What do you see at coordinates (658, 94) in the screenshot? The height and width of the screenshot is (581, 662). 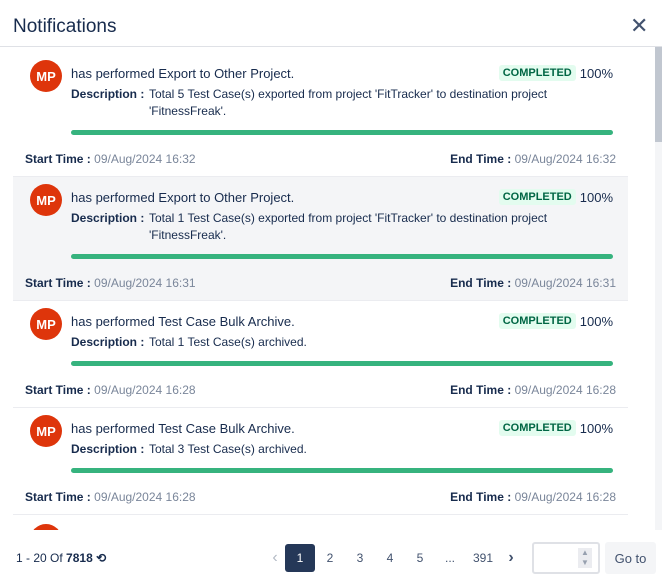 I see `scrollbar-thumb` at bounding box center [658, 94].